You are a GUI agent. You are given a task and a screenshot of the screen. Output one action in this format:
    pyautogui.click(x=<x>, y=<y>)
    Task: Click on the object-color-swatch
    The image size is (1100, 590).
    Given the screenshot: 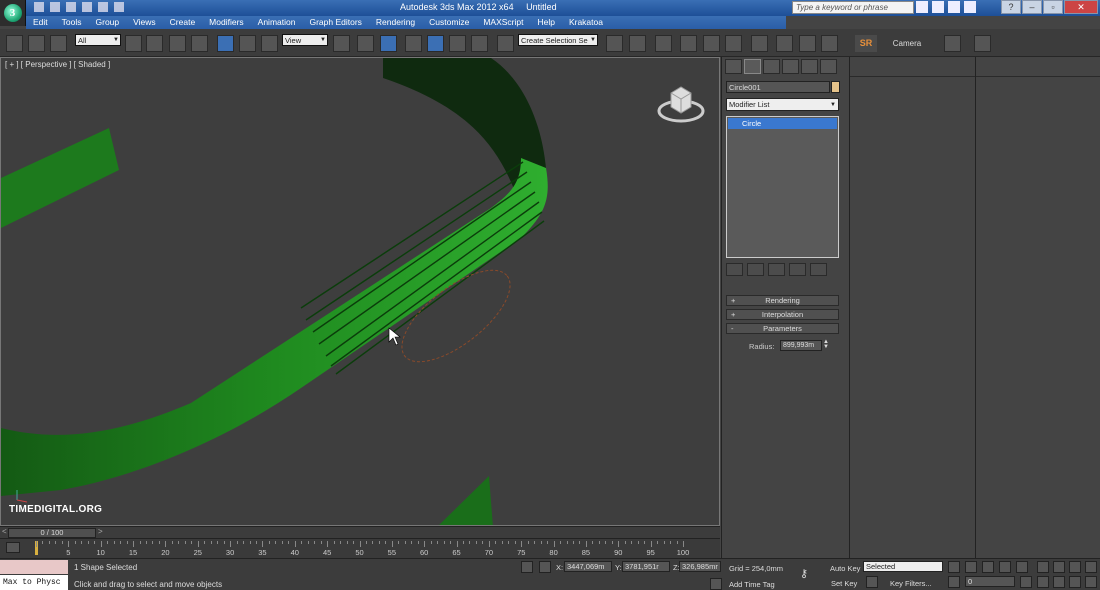 What is the action you would take?
    pyautogui.click(x=835, y=87)
    